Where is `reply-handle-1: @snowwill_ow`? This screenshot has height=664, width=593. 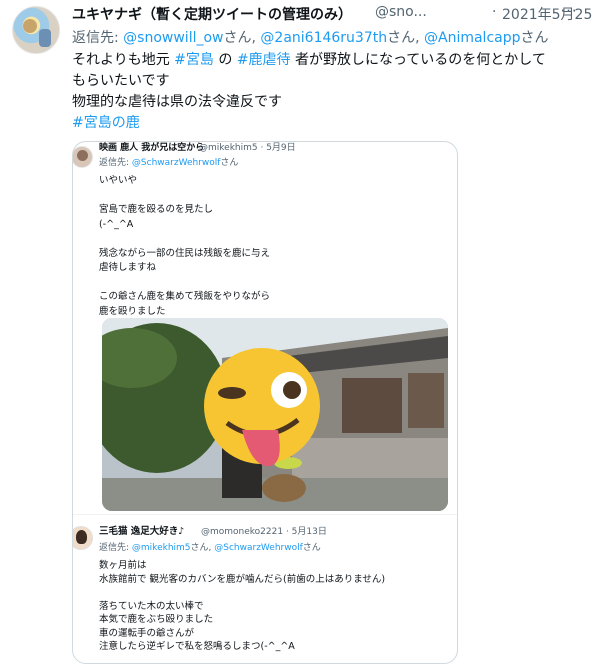
reply-handle-1: @snowwill_ow is located at coordinates (173, 38).